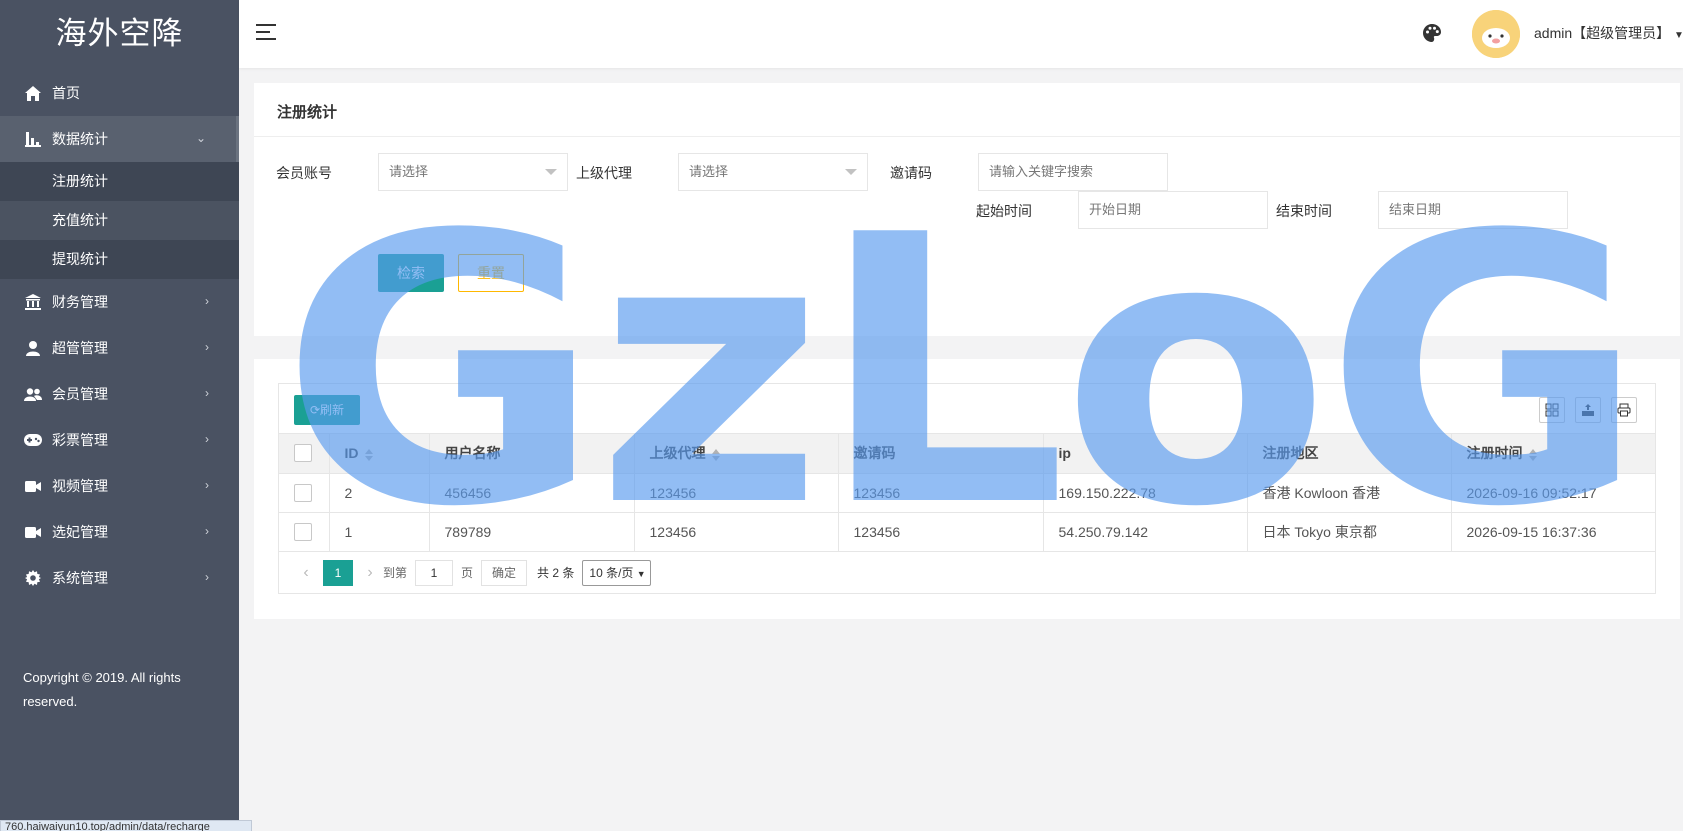 This screenshot has height=831, width=1683. I want to click on select-all-checkbox-cell, so click(304, 454).